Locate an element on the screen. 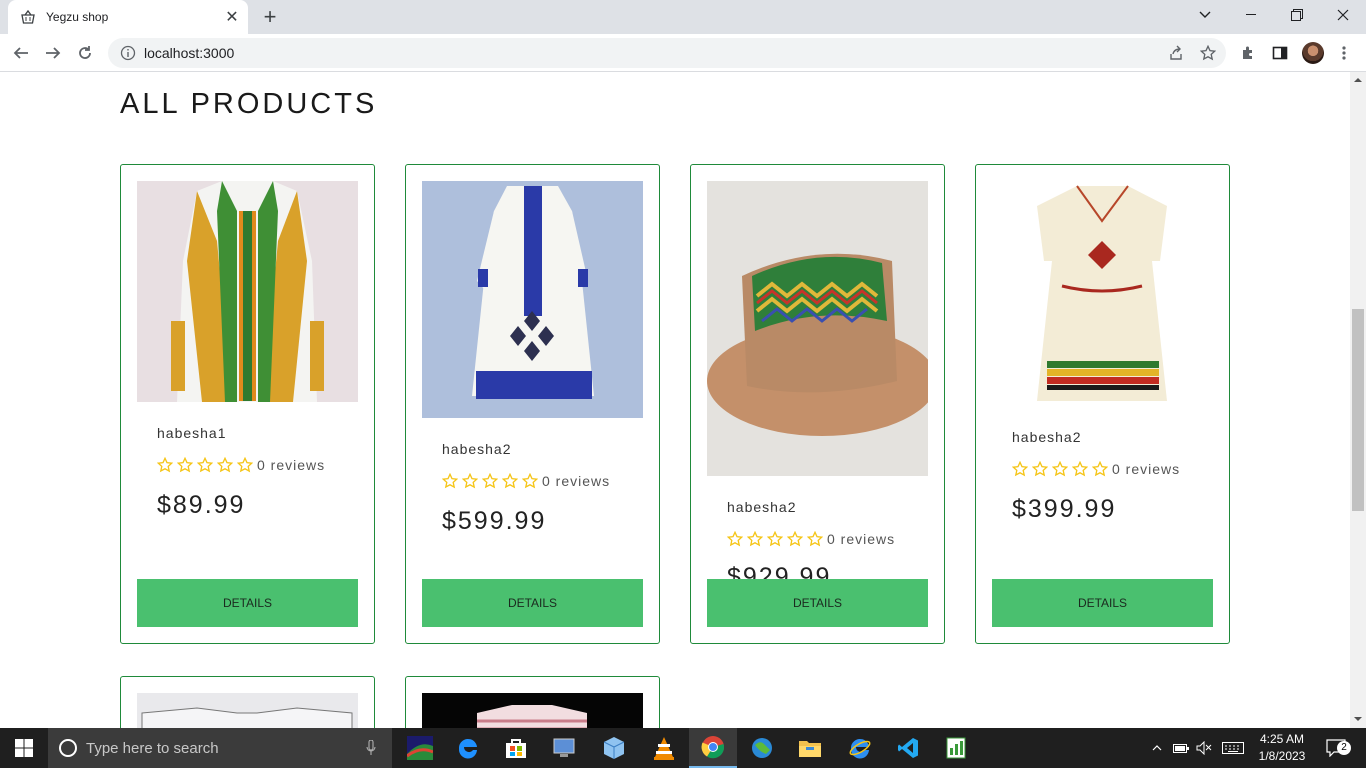 This screenshot has height=768, width=1366. bookmark-star-icon is located at coordinates (1208, 53).